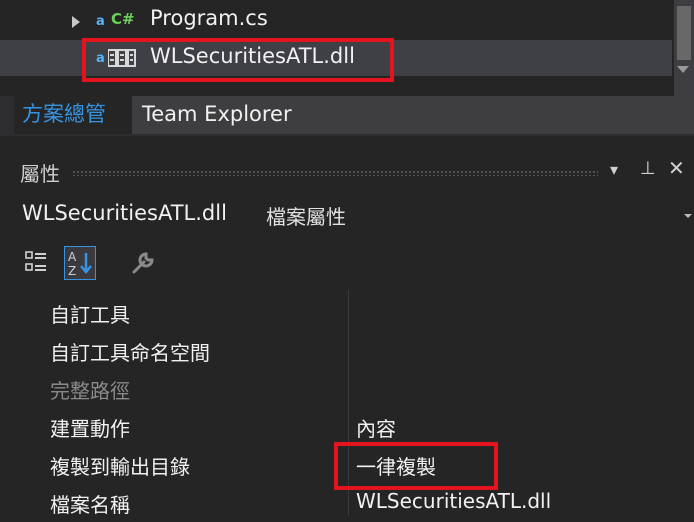  Describe the element at coordinates (40, 174) in the screenshot. I see `properties-title: 屬性` at that location.